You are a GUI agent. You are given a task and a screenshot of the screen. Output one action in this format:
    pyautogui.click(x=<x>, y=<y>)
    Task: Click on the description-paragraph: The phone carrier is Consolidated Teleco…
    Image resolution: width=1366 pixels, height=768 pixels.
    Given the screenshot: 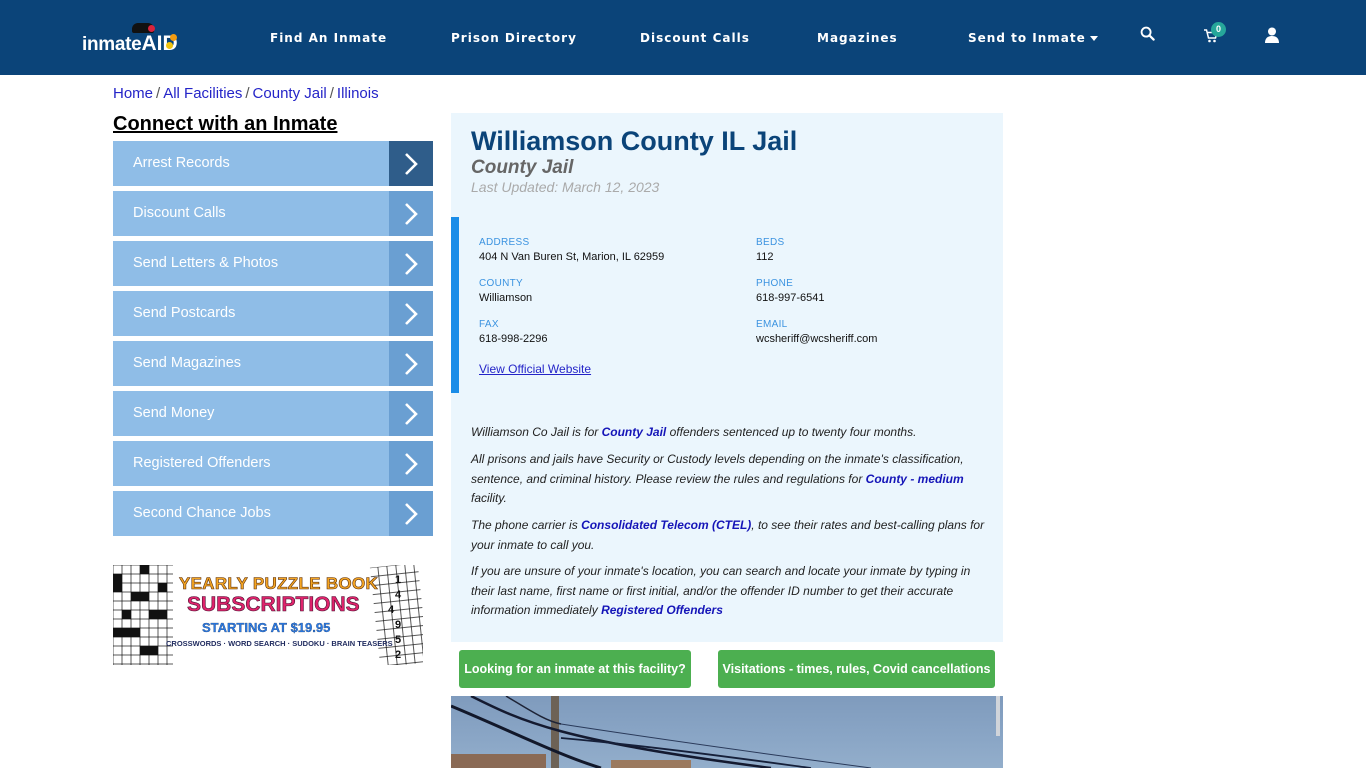 What is the action you would take?
    pyautogui.click(x=731, y=535)
    